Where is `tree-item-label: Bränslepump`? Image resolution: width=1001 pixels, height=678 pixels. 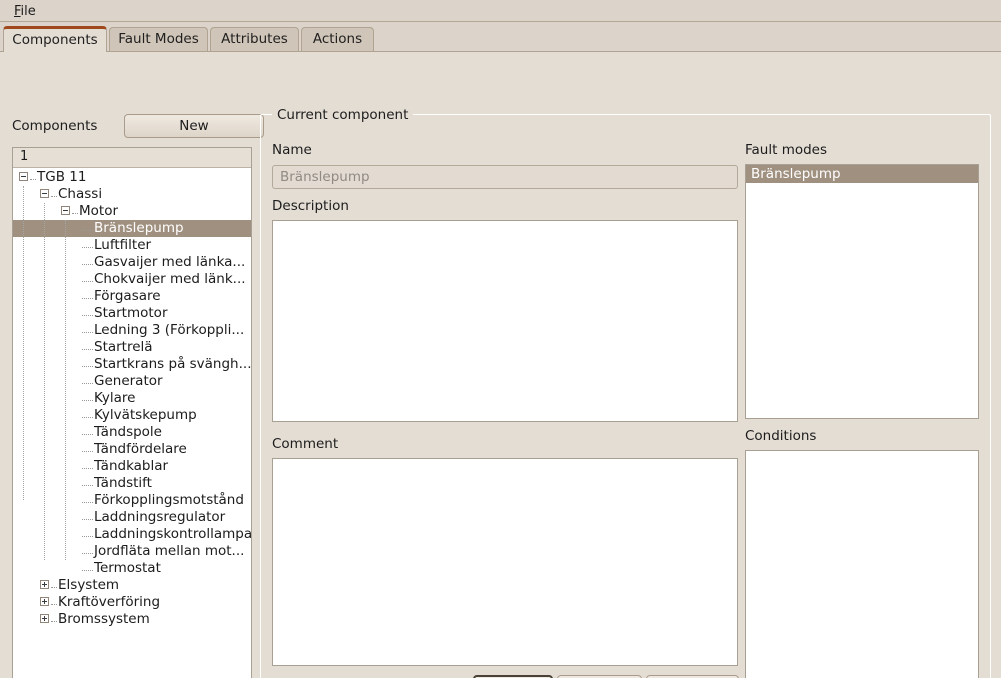 tree-item-label: Bränslepump is located at coordinates (139, 228).